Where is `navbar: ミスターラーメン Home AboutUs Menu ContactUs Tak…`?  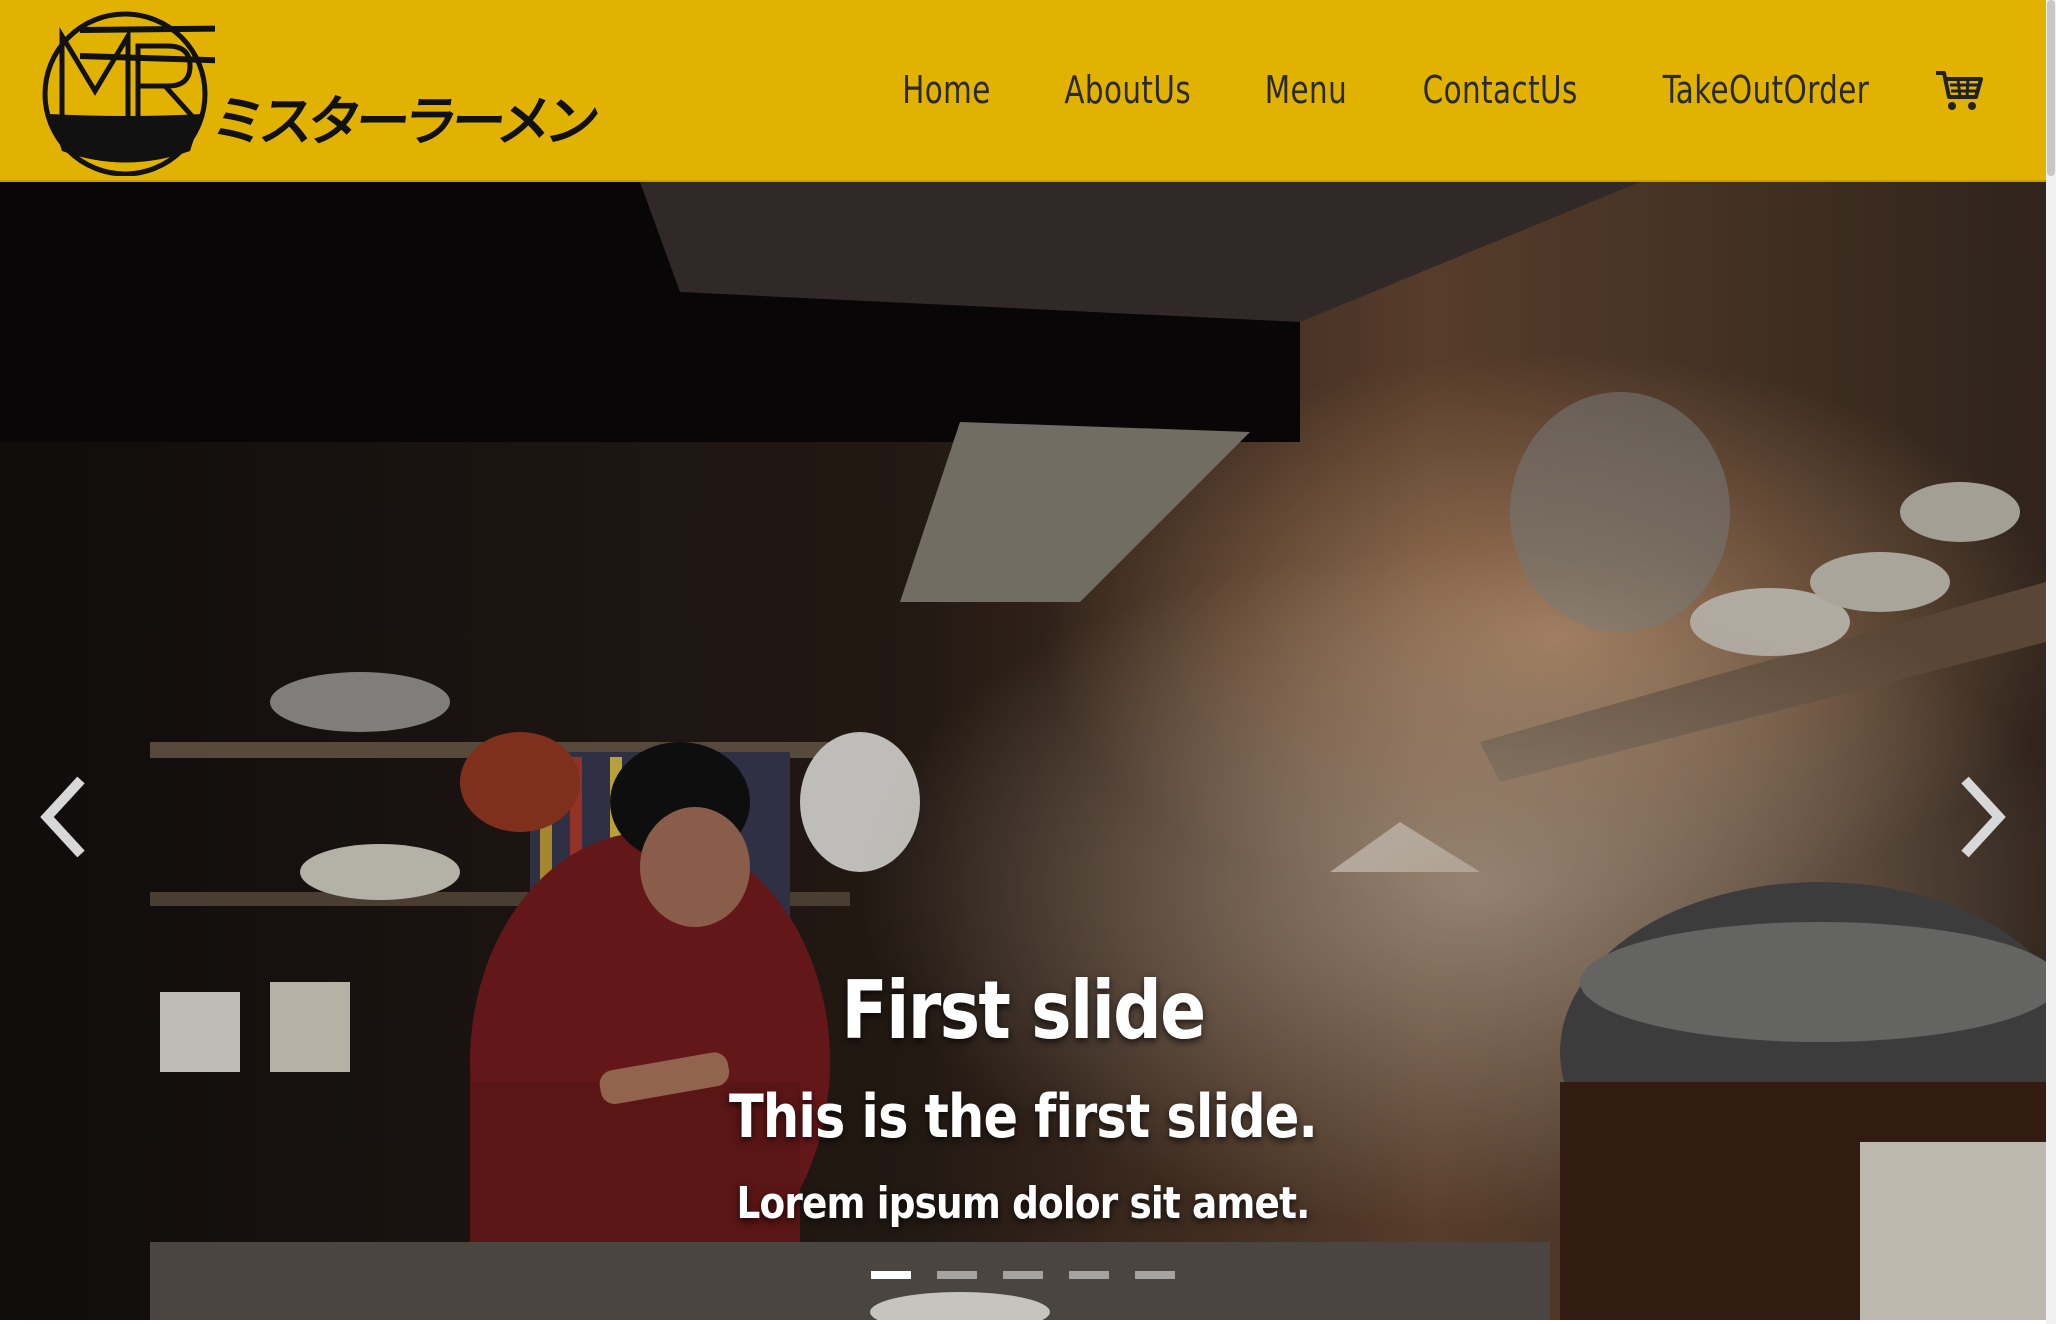 navbar: ミスターラーメン Home AboutUs Menu ContactUs Tak… is located at coordinates (1023, 91).